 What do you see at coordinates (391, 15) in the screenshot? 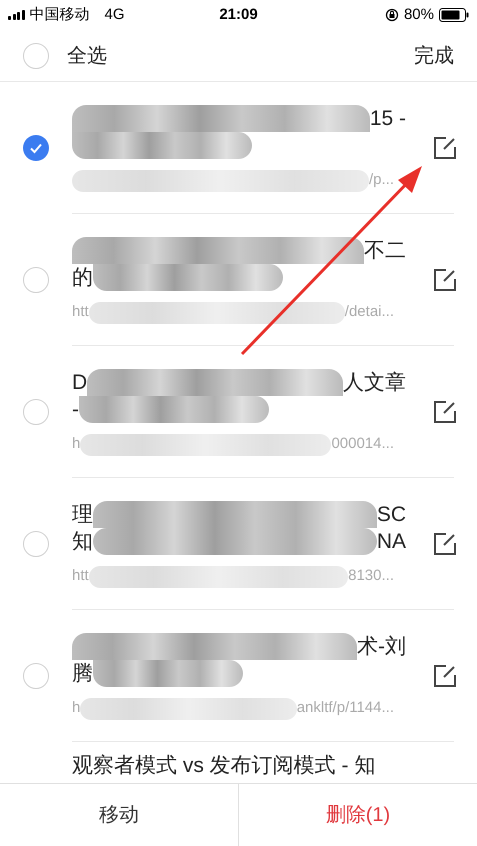
I see `rotation-lock-icon` at bounding box center [391, 15].